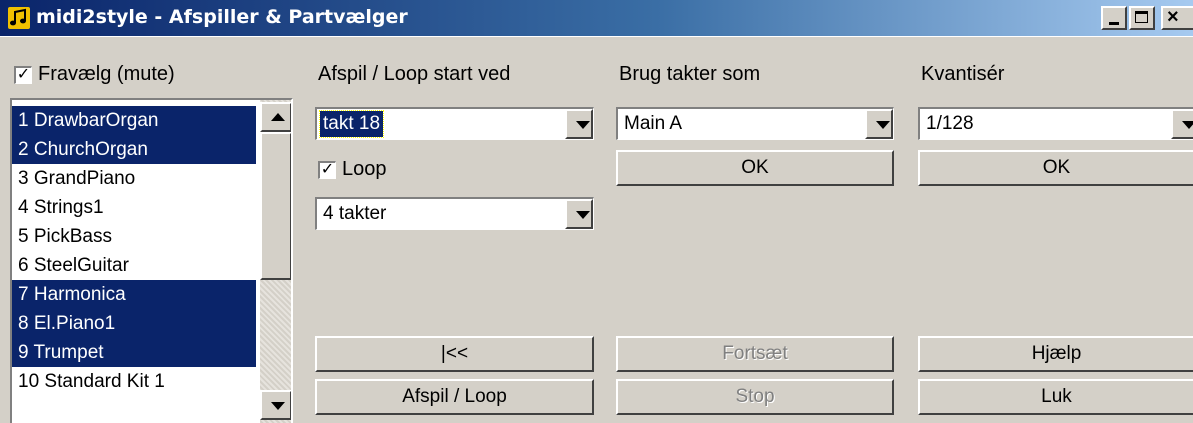  What do you see at coordinates (1114, 23) in the screenshot?
I see `minimize-icon` at bounding box center [1114, 23].